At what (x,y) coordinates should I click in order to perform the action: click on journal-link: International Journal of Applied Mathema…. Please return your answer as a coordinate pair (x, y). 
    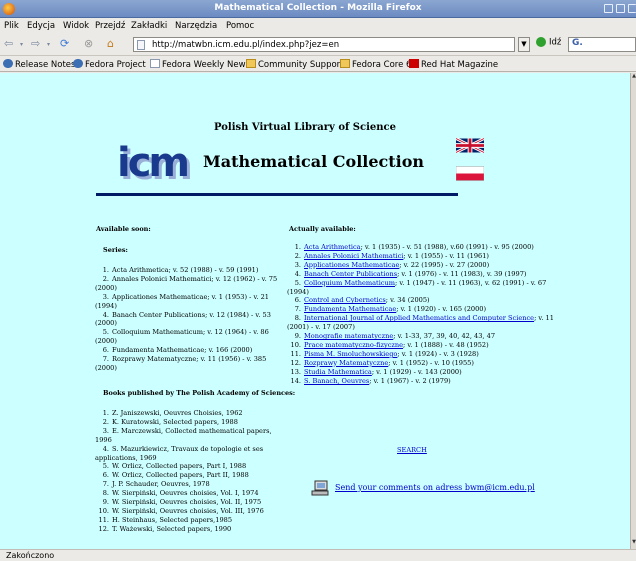
    Looking at the image, I should click on (419, 318).